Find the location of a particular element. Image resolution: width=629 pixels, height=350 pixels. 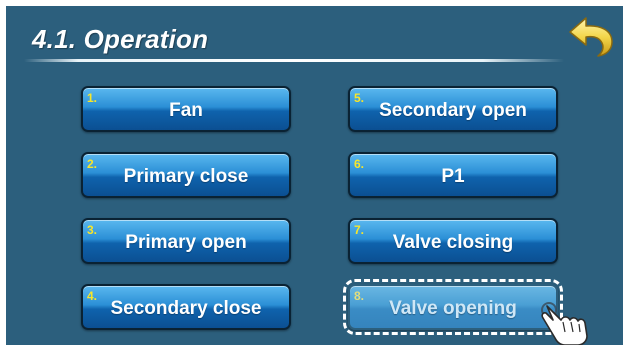

button-label: Valve opening is located at coordinates (453, 308).